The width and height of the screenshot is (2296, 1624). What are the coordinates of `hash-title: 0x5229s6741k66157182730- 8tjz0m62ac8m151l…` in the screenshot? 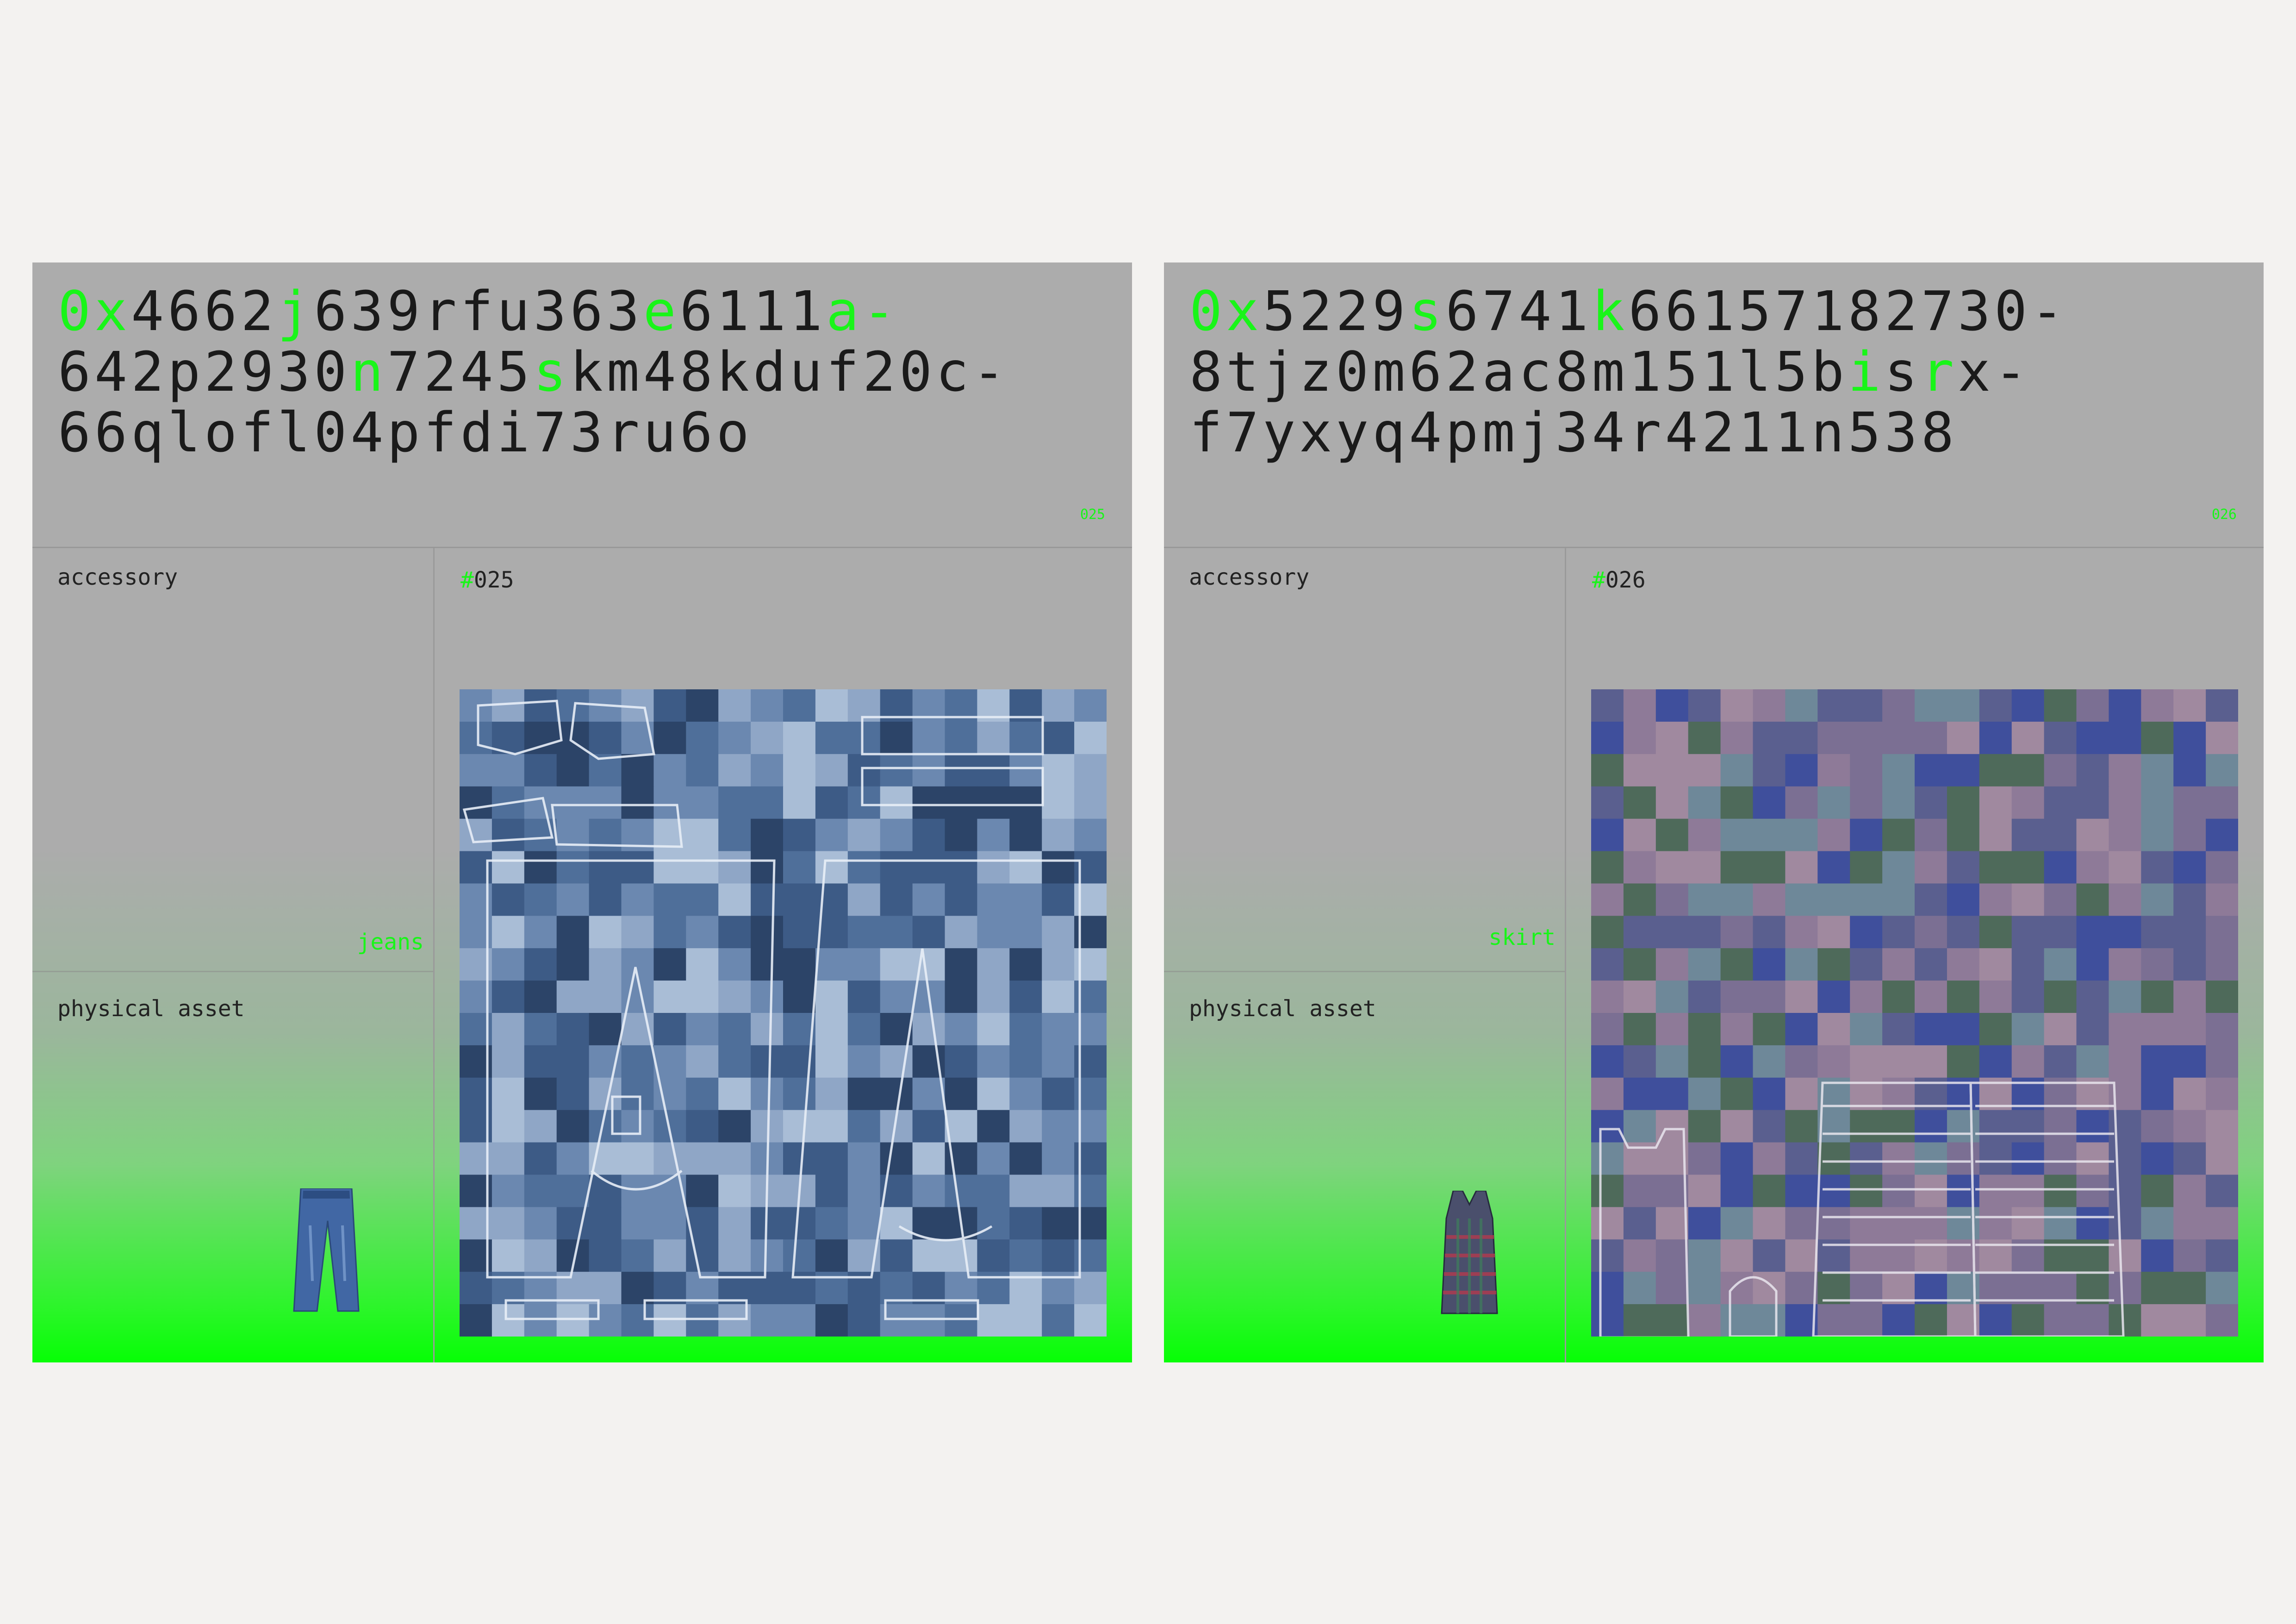 It's located at (1717, 372).